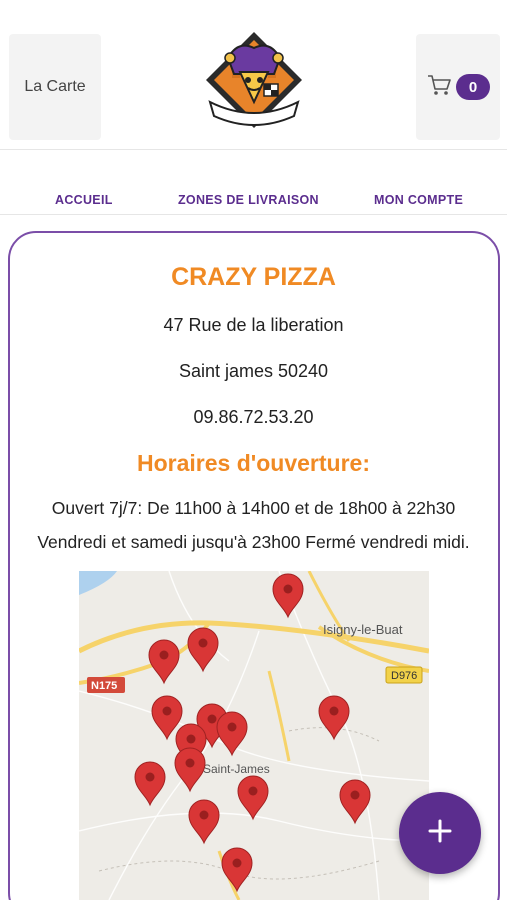 This screenshot has width=507, height=900. I want to click on menu-label: La Carte, so click(55, 86).